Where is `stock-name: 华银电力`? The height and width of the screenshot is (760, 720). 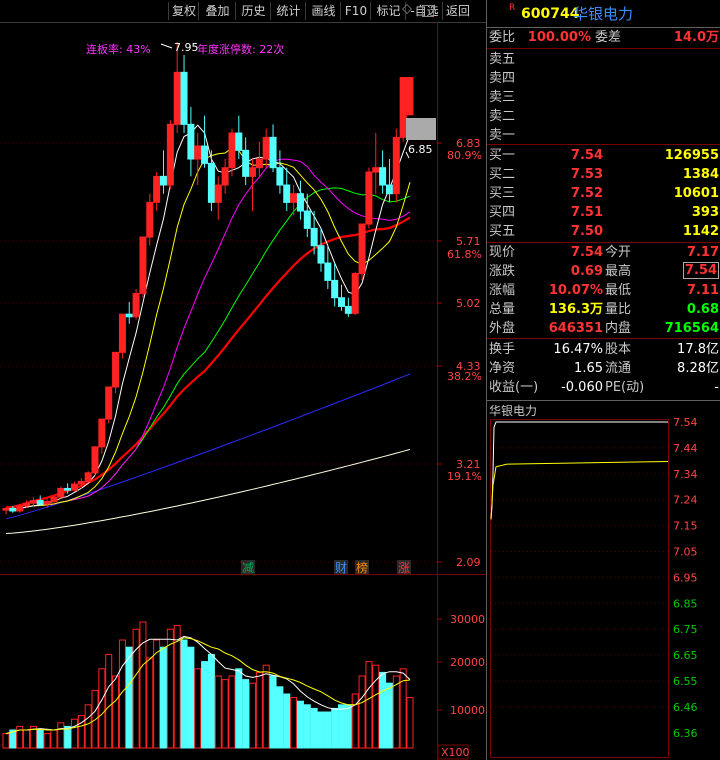 stock-name: 华银电力 is located at coordinates (603, 14).